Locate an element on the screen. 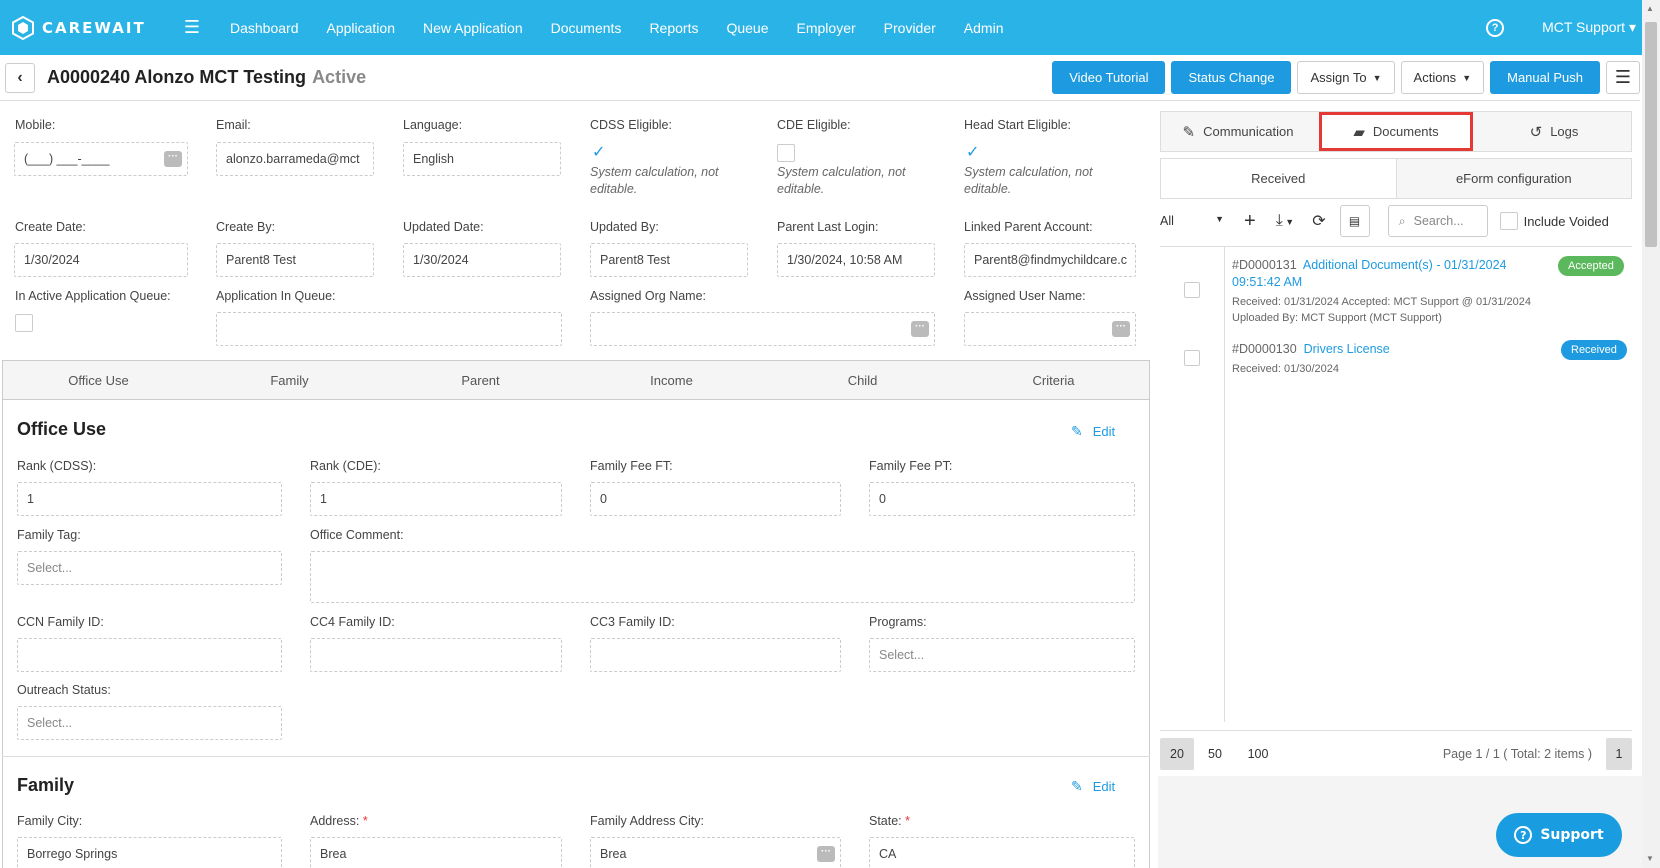 The height and width of the screenshot is (868, 1660). programs-label: Programs: is located at coordinates (898, 622).